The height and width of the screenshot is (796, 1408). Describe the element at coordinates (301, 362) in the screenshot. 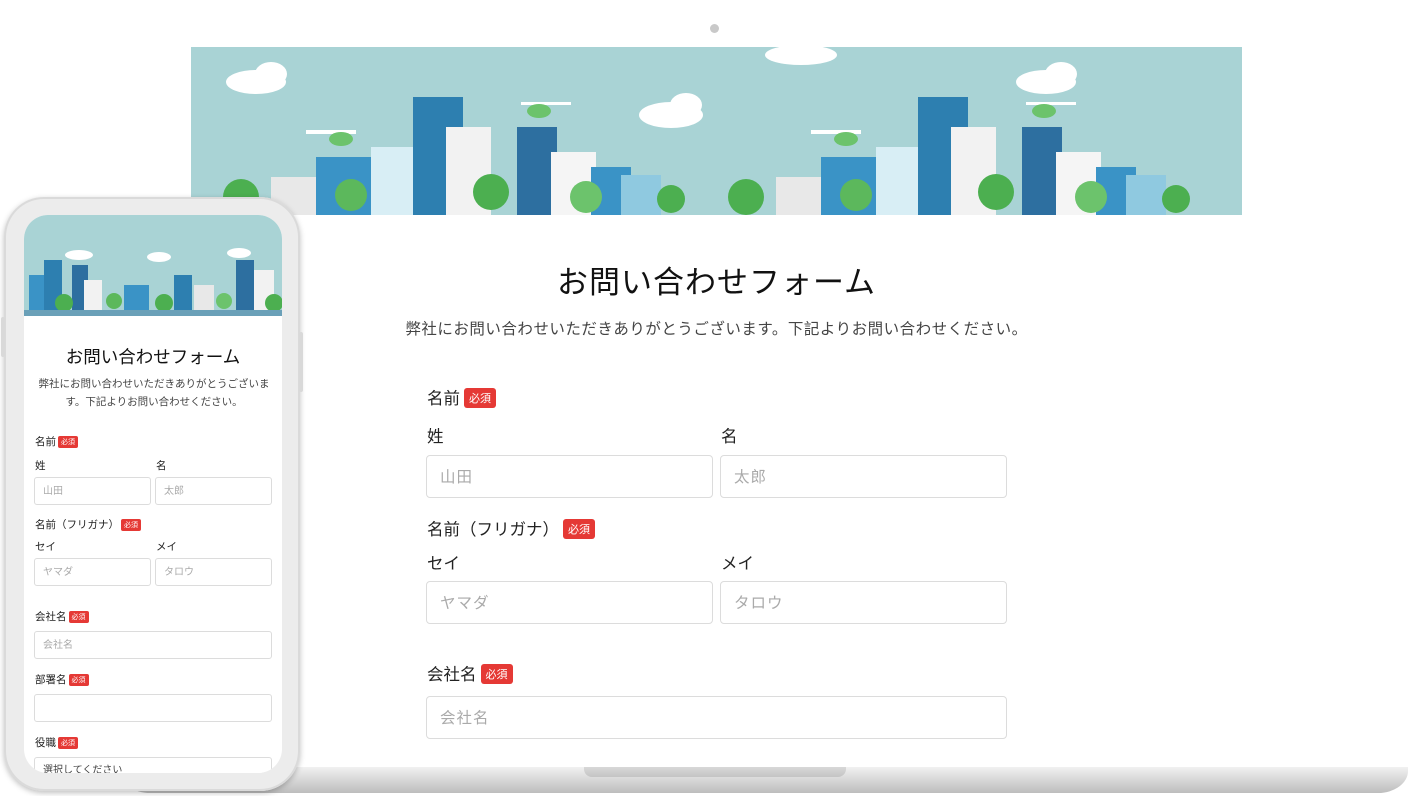

I see `phone-power-button` at that location.